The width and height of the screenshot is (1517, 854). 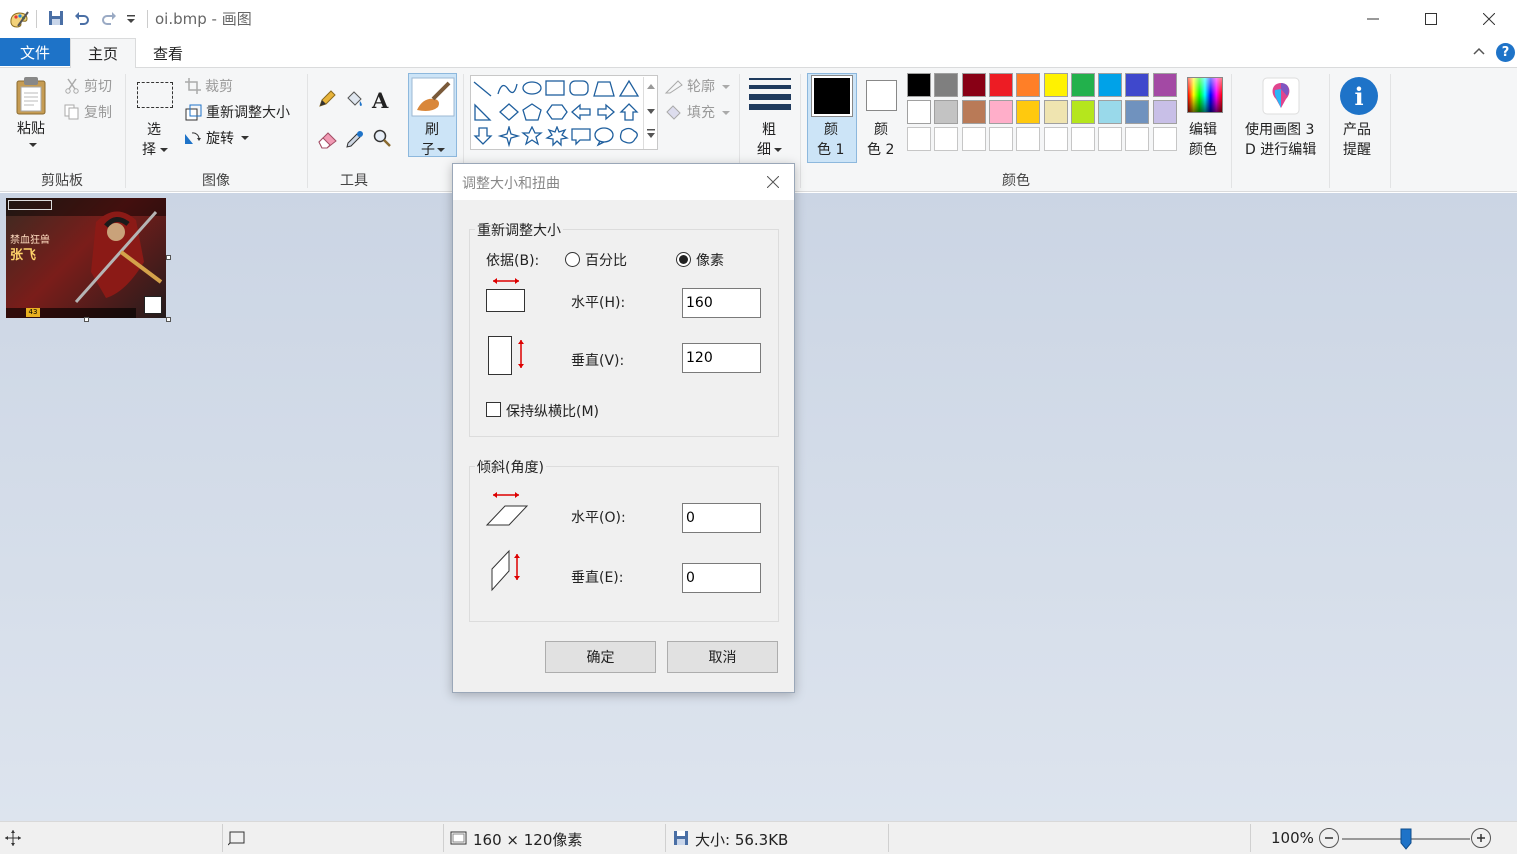 What do you see at coordinates (1359, 96) in the screenshot?
I see `info-icon: i` at bounding box center [1359, 96].